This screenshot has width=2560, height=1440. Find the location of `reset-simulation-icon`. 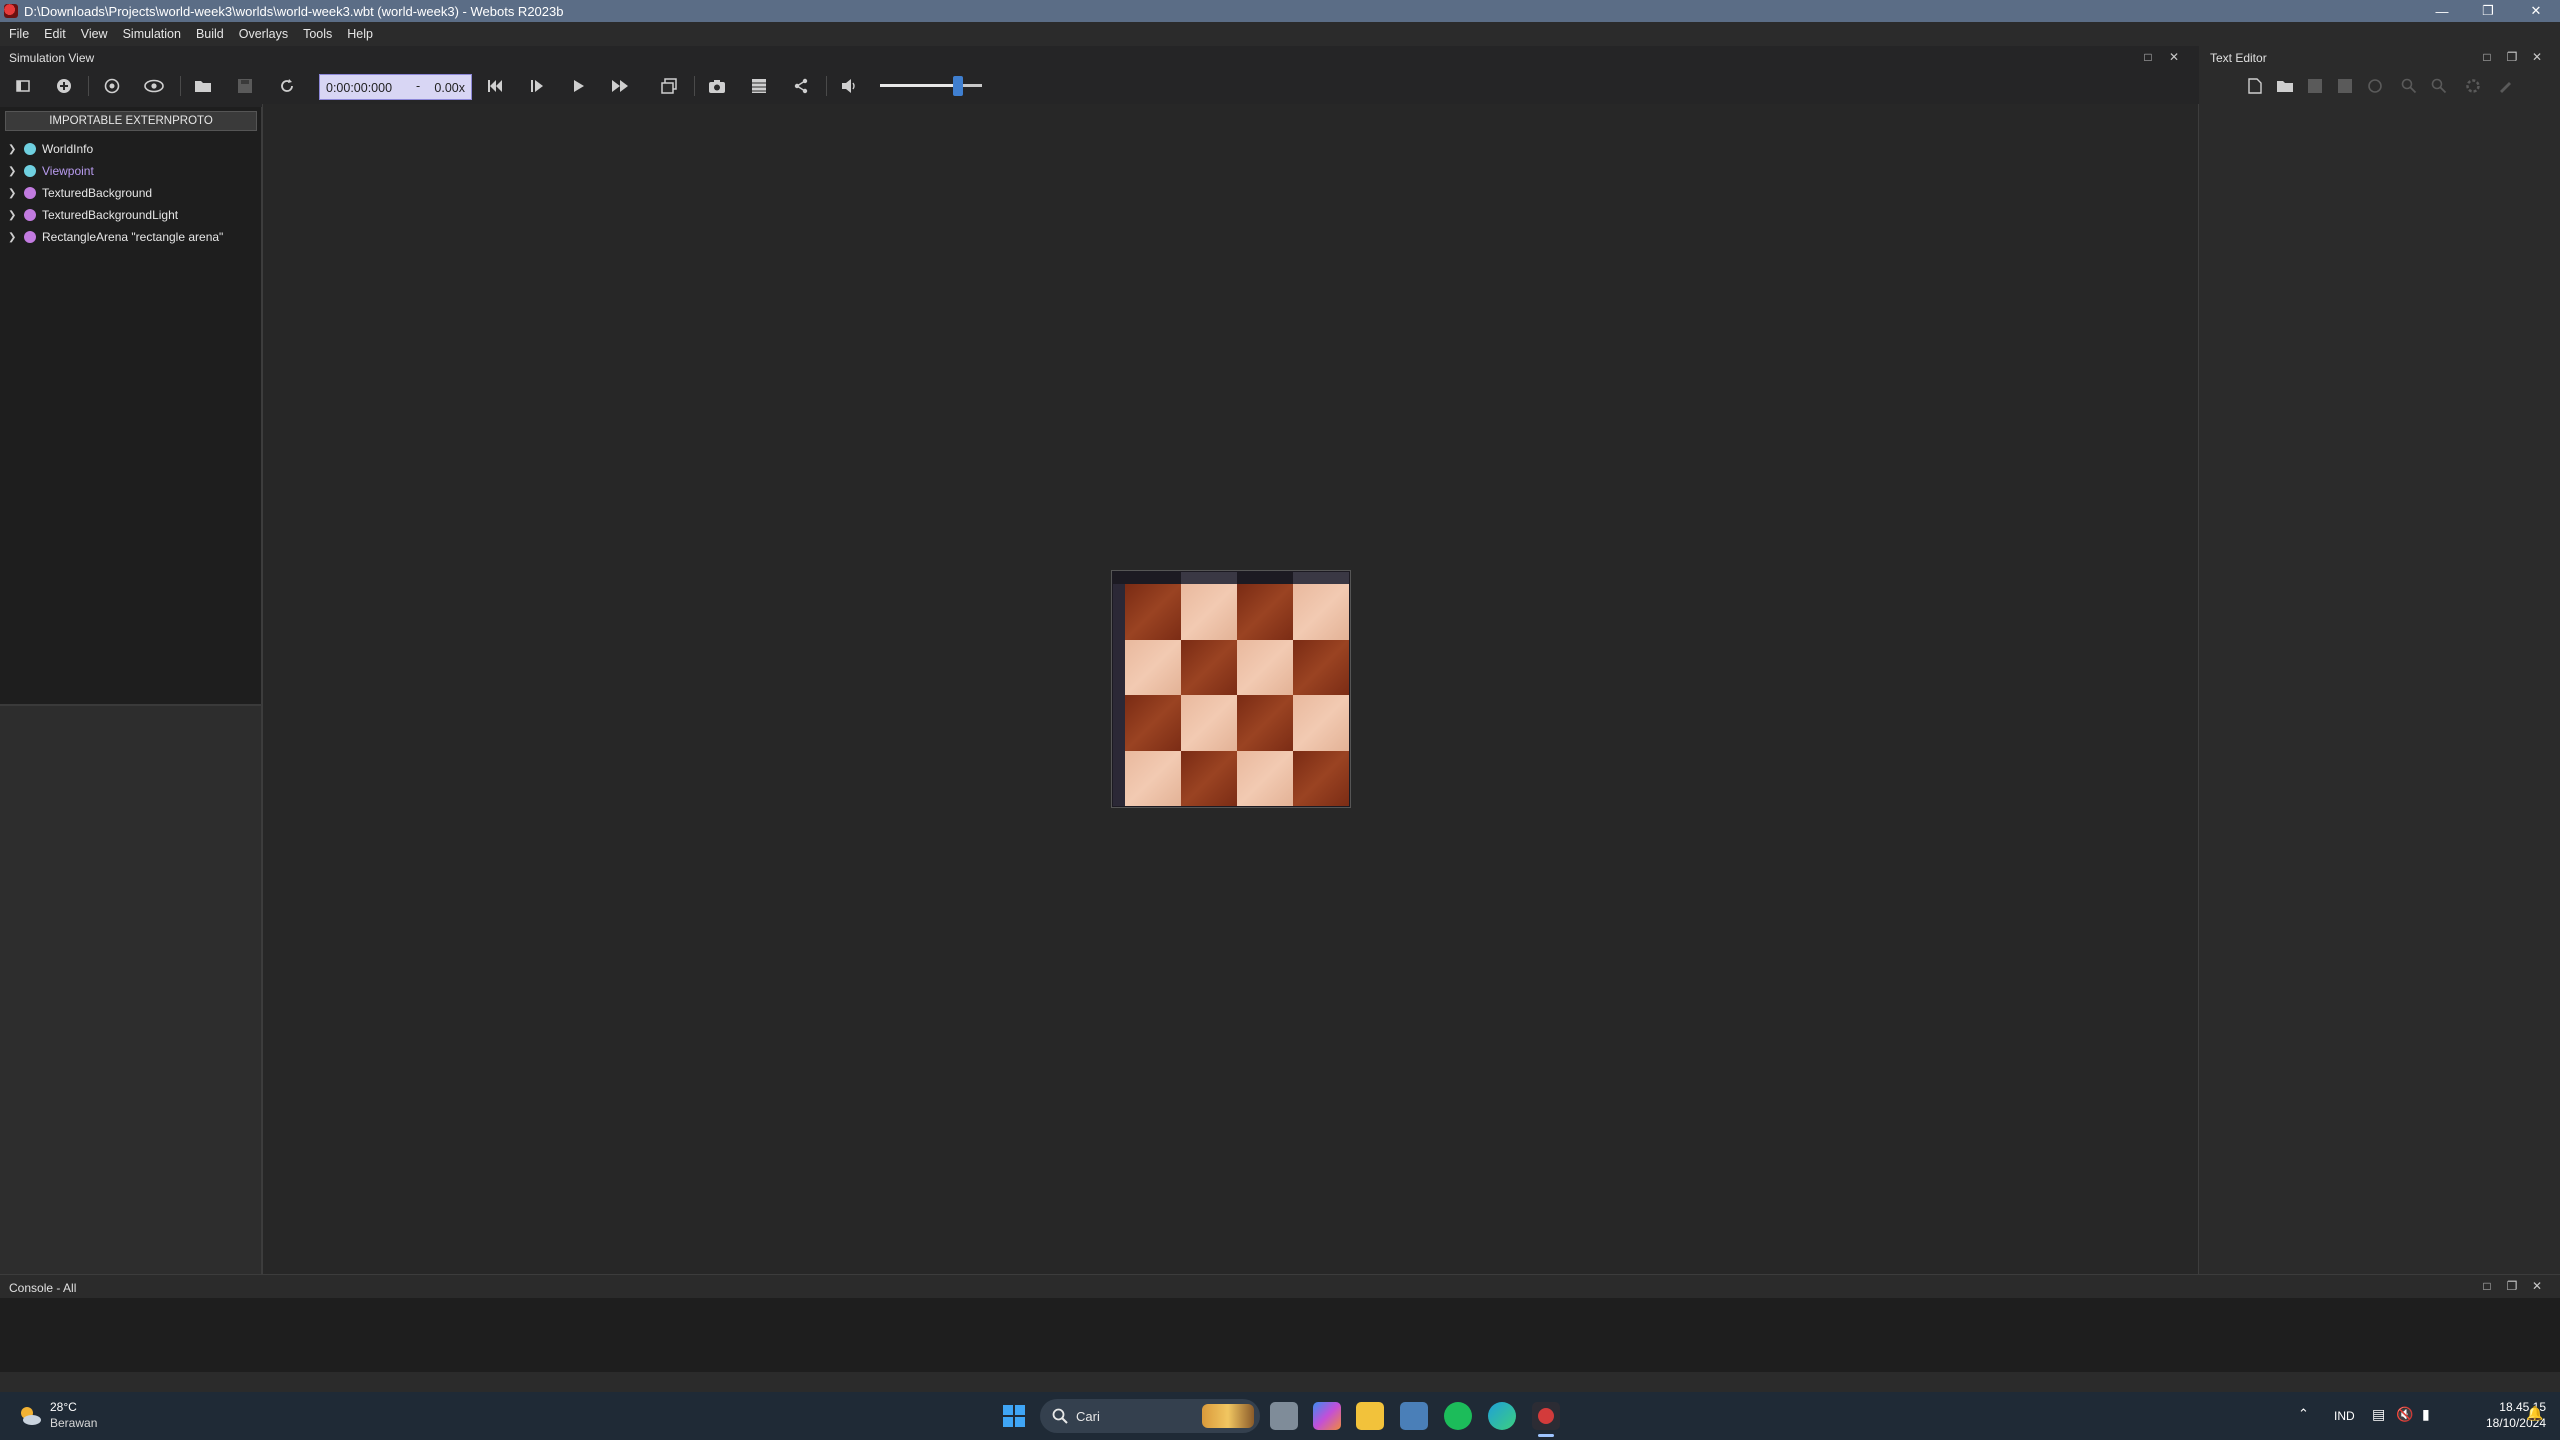

reset-simulation-icon is located at coordinates (287, 86).